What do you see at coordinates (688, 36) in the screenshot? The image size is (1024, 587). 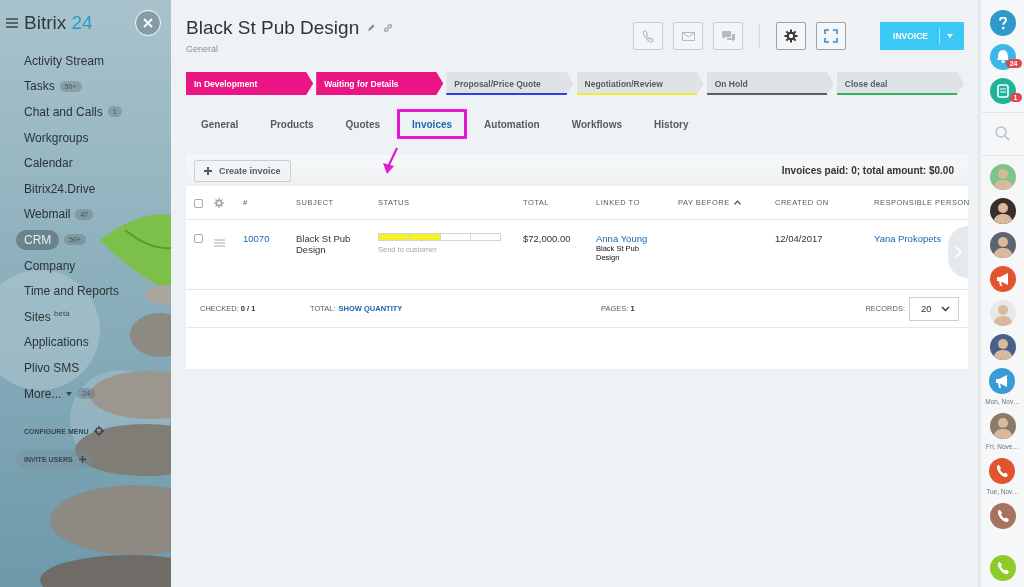 I see `mail-button` at bounding box center [688, 36].